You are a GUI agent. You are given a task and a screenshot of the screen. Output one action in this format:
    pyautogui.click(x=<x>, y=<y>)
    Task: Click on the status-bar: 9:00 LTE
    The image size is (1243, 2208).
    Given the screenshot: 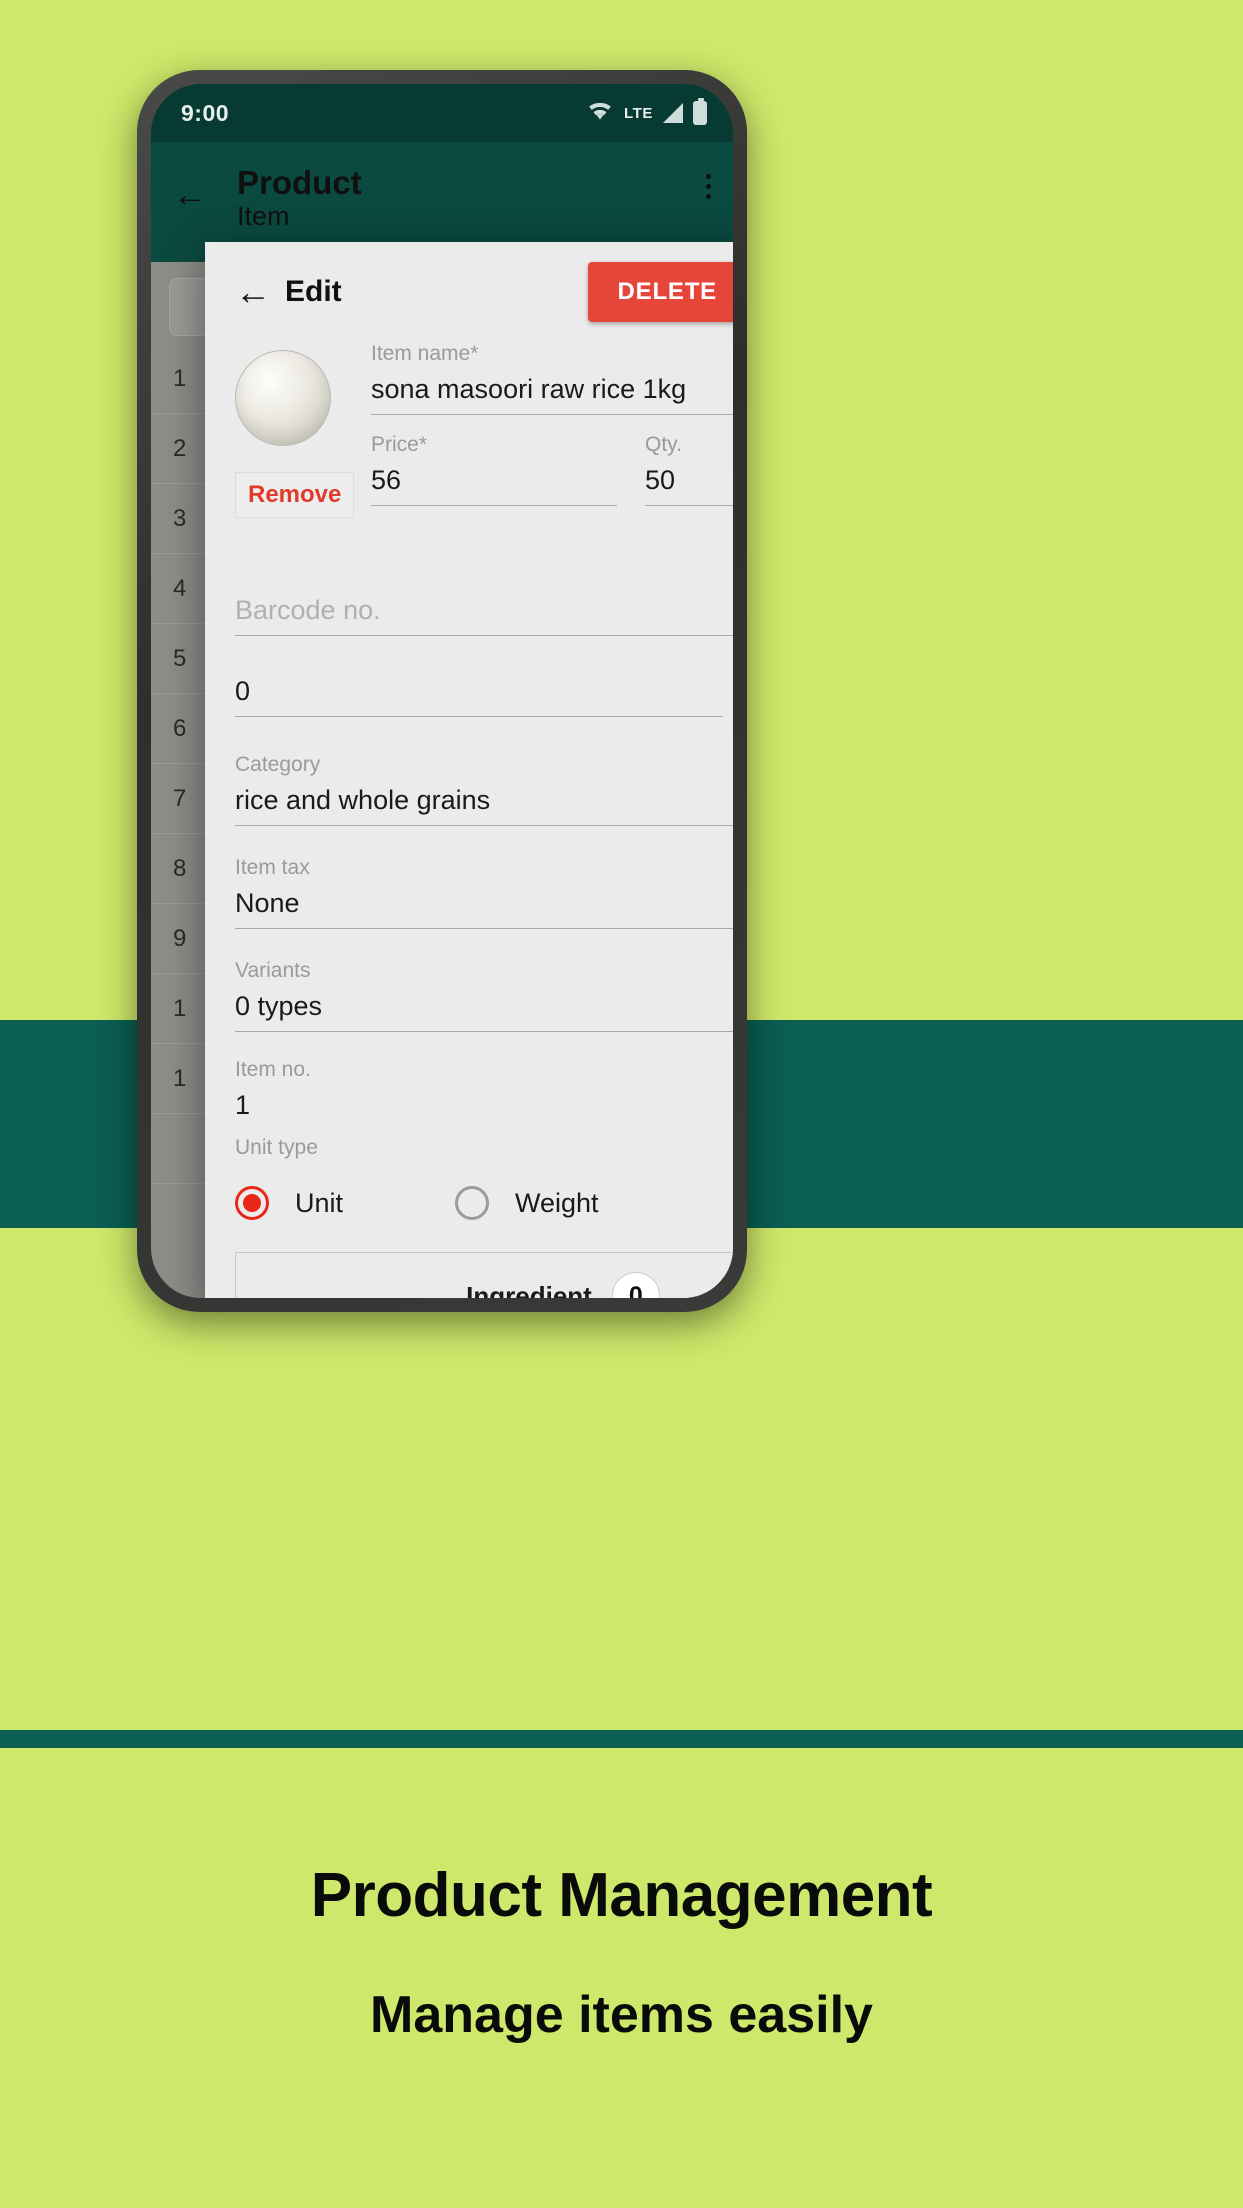 What is the action you would take?
    pyautogui.click(x=442, y=113)
    